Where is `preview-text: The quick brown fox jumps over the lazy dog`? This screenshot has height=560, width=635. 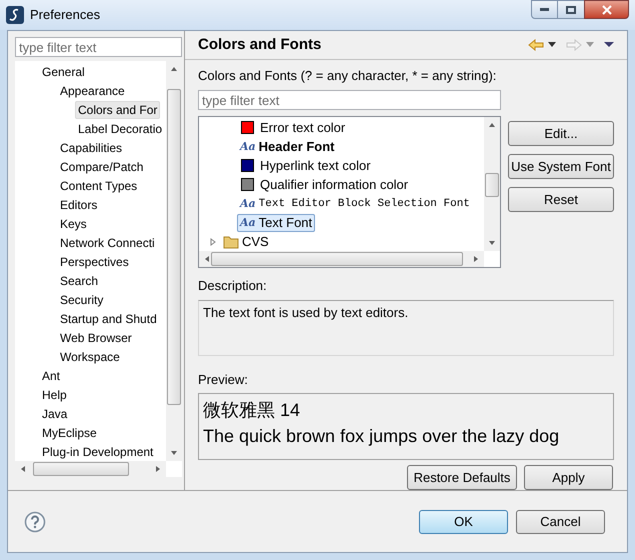 preview-text: The quick brown fox jumps over the lazy dog is located at coordinates (381, 436).